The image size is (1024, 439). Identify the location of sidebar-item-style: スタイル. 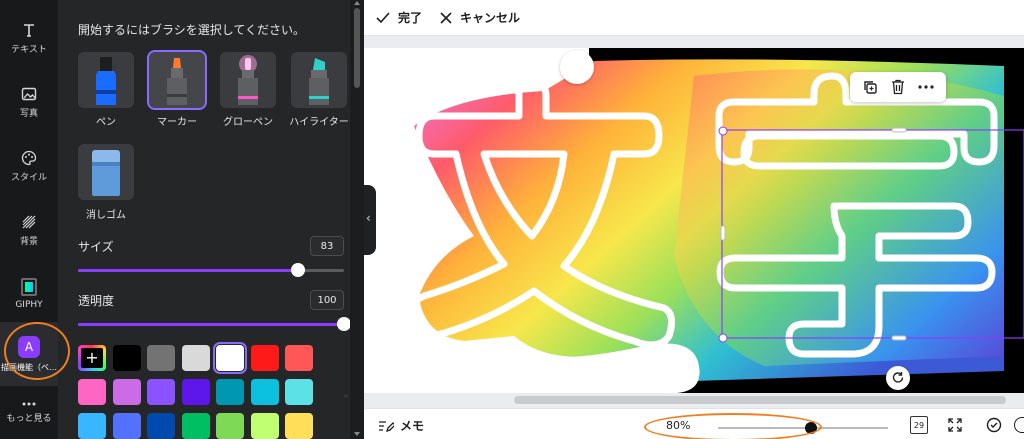
(29, 166).